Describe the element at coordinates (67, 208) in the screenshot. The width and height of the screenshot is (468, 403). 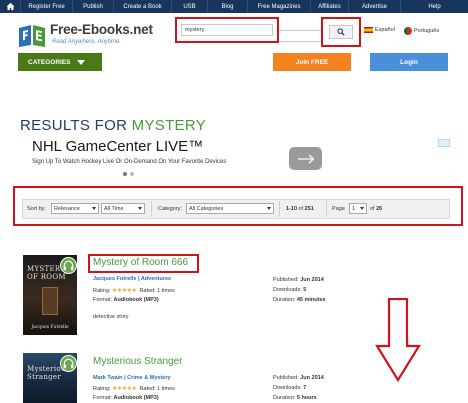
I see `sort-select-value: Relevance` at that location.